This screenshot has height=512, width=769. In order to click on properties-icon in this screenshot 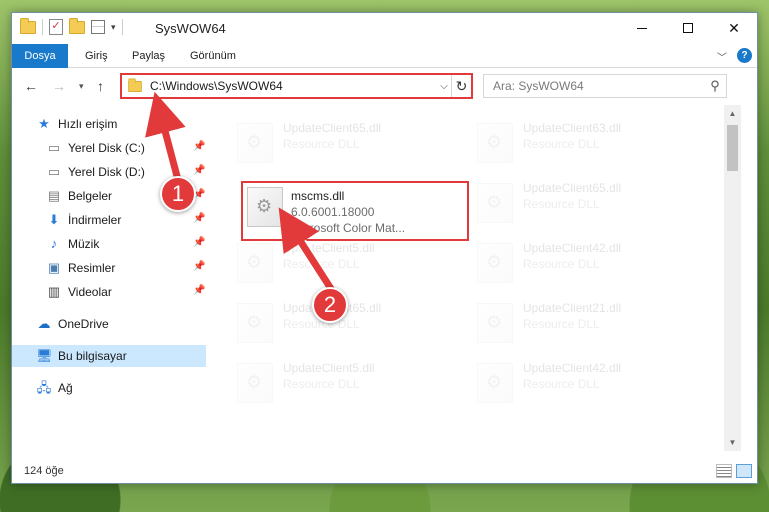, I will do `click(98, 27)`.